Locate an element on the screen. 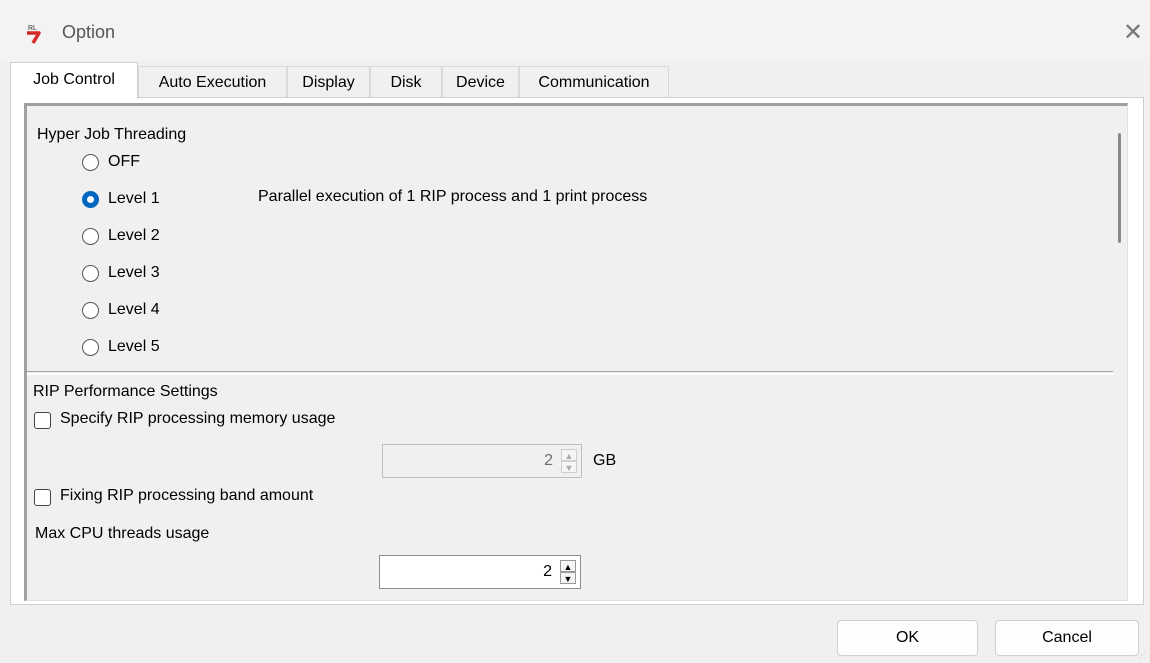 The image size is (1150, 663). tab-device: Device is located at coordinates (480, 82).